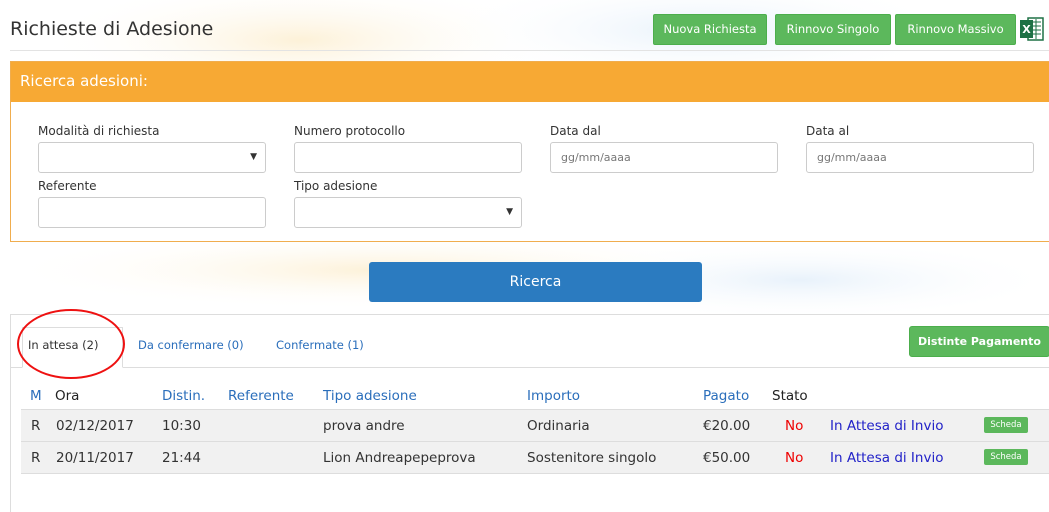  What do you see at coordinates (370, 396) in the screenshot?
I see `col-header-tipo-adesione: Tipo adesione` at bounding box center [370, 396].